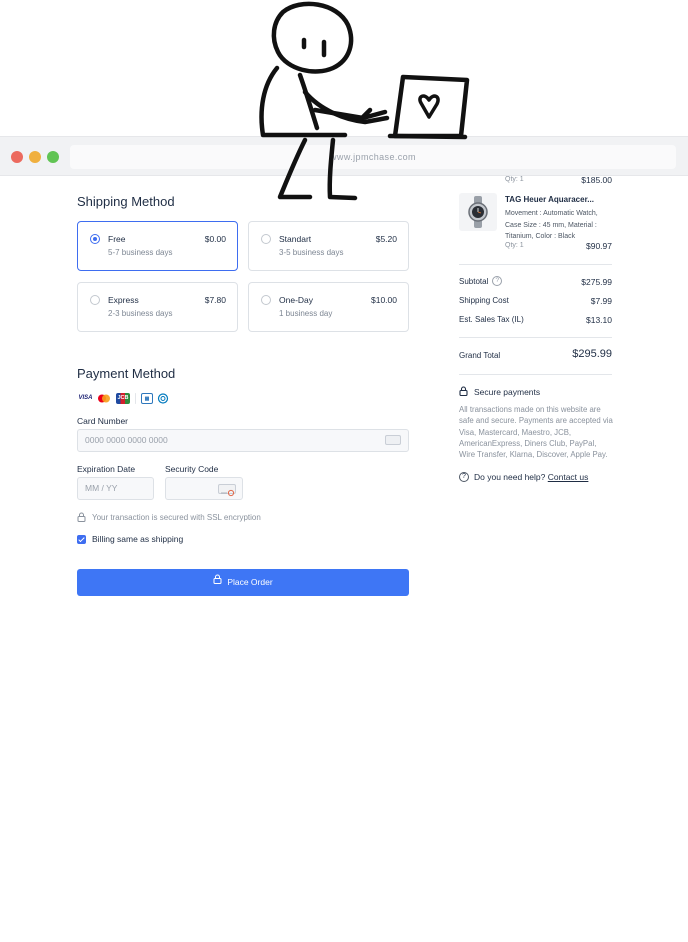 Image resolution: width=688 pixels, height=942 pixels. What do you see at coordinates (250, 582) in the screenshot?
I see `place-order-label: Place Order` at bounding box center [250, 582].